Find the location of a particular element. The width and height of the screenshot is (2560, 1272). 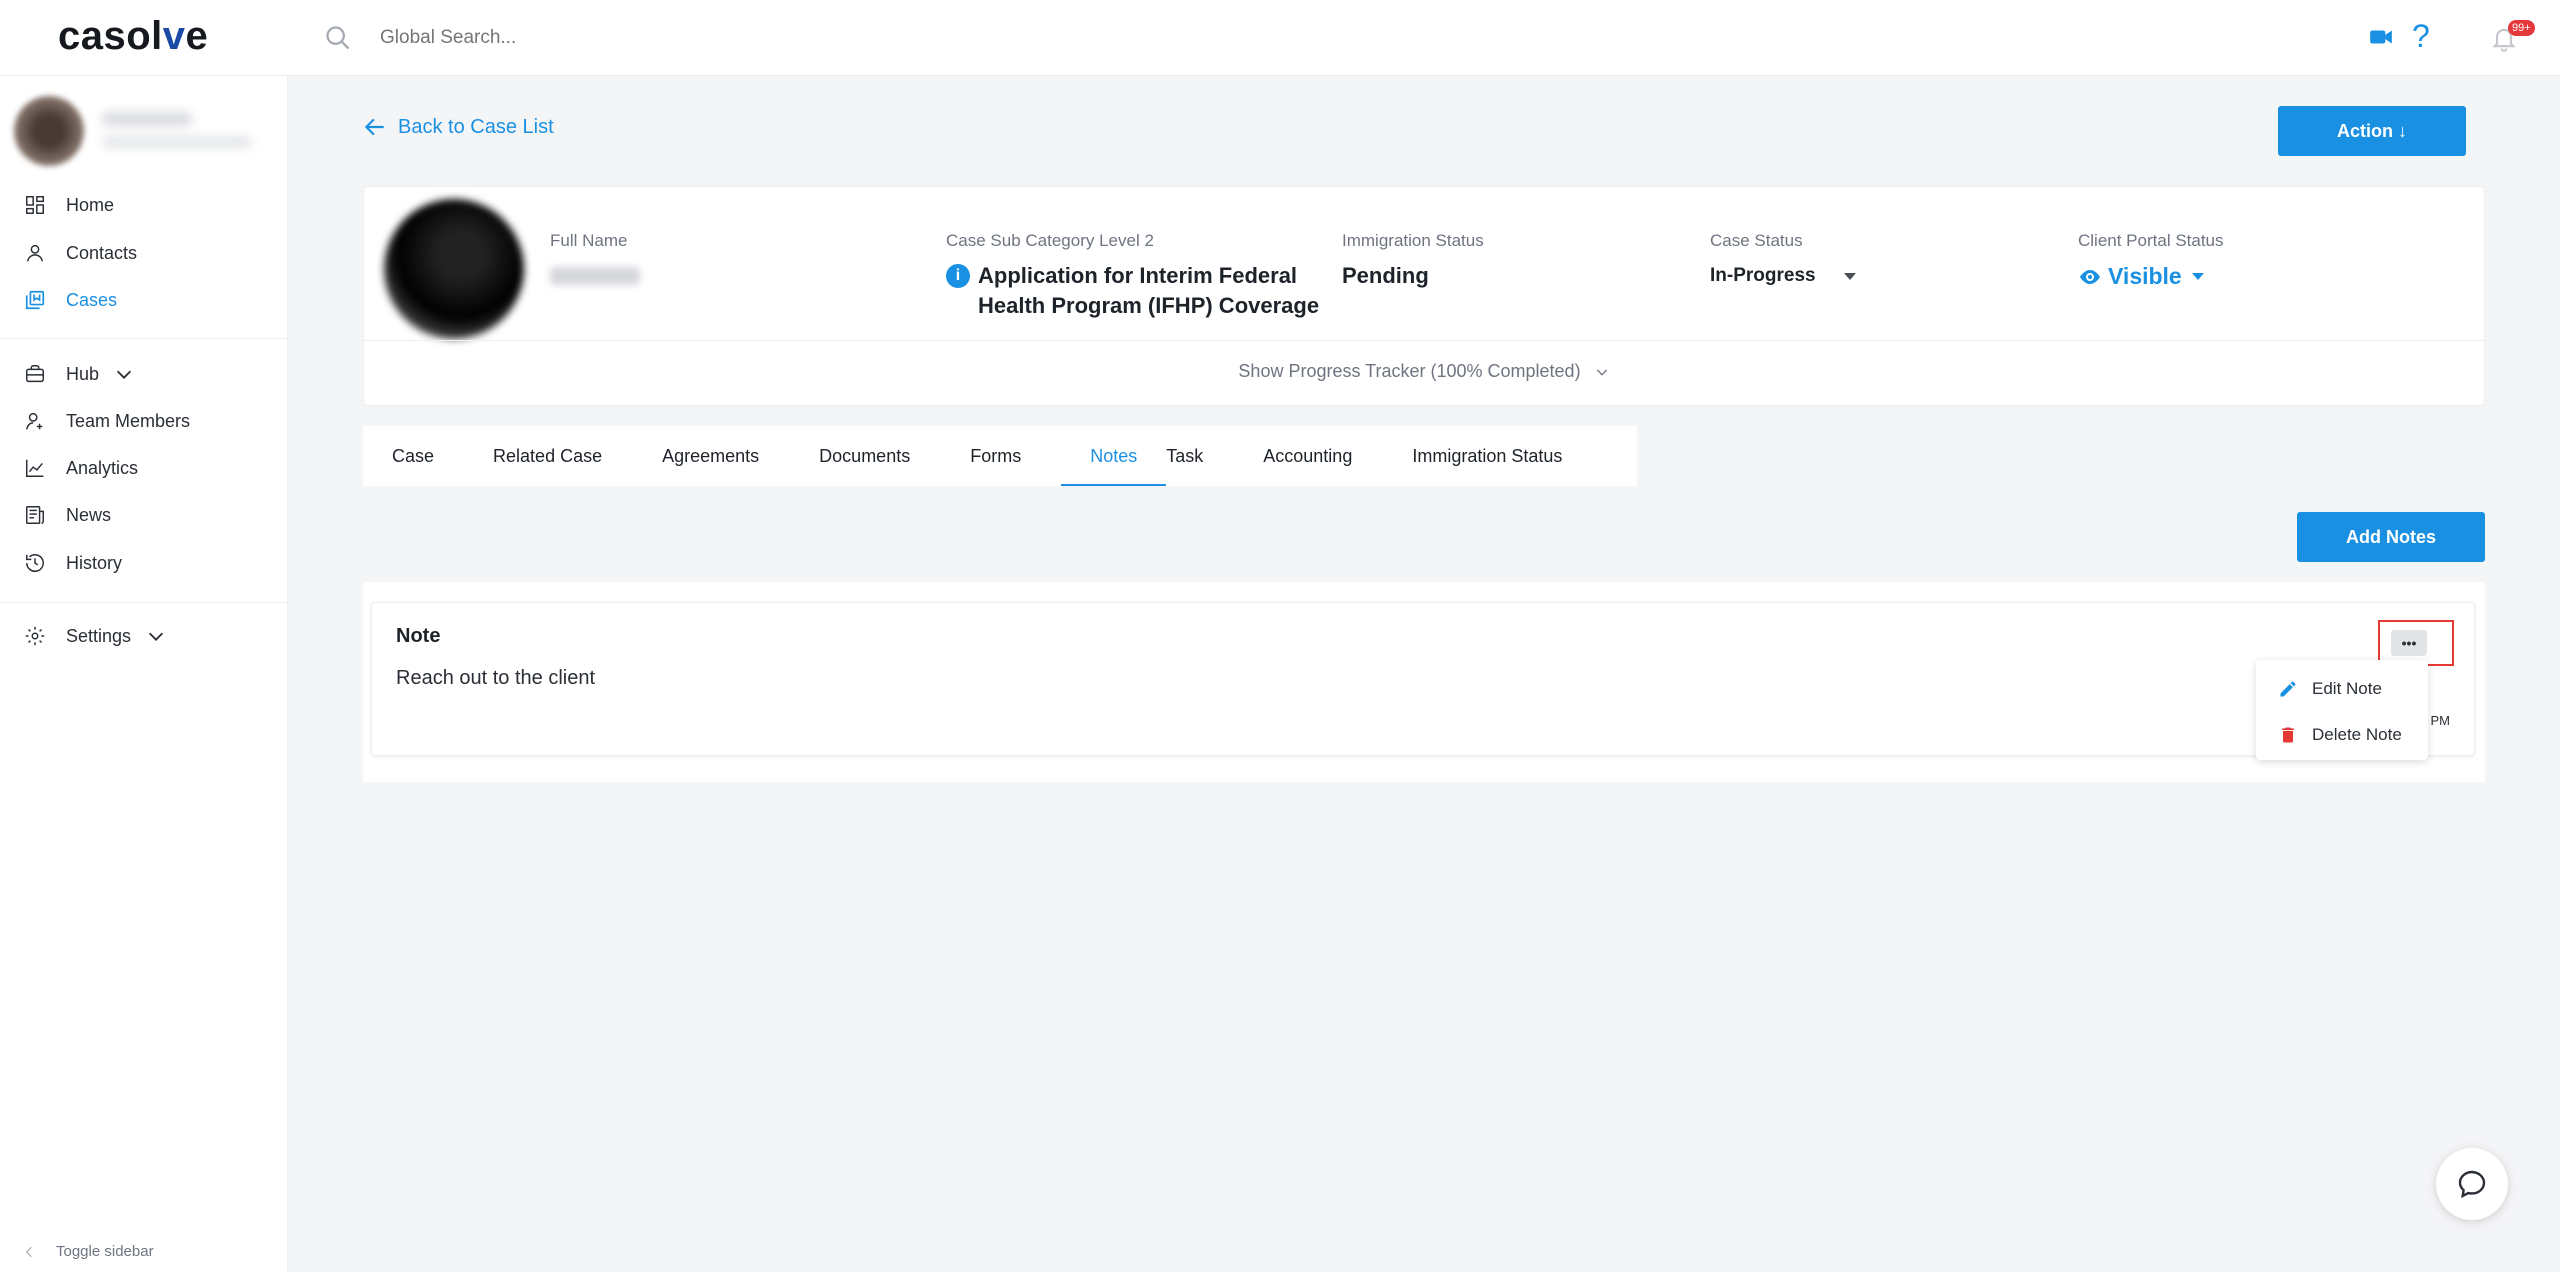

sidebar-item-team-members: Team Members is located at coordinates (144, 421).